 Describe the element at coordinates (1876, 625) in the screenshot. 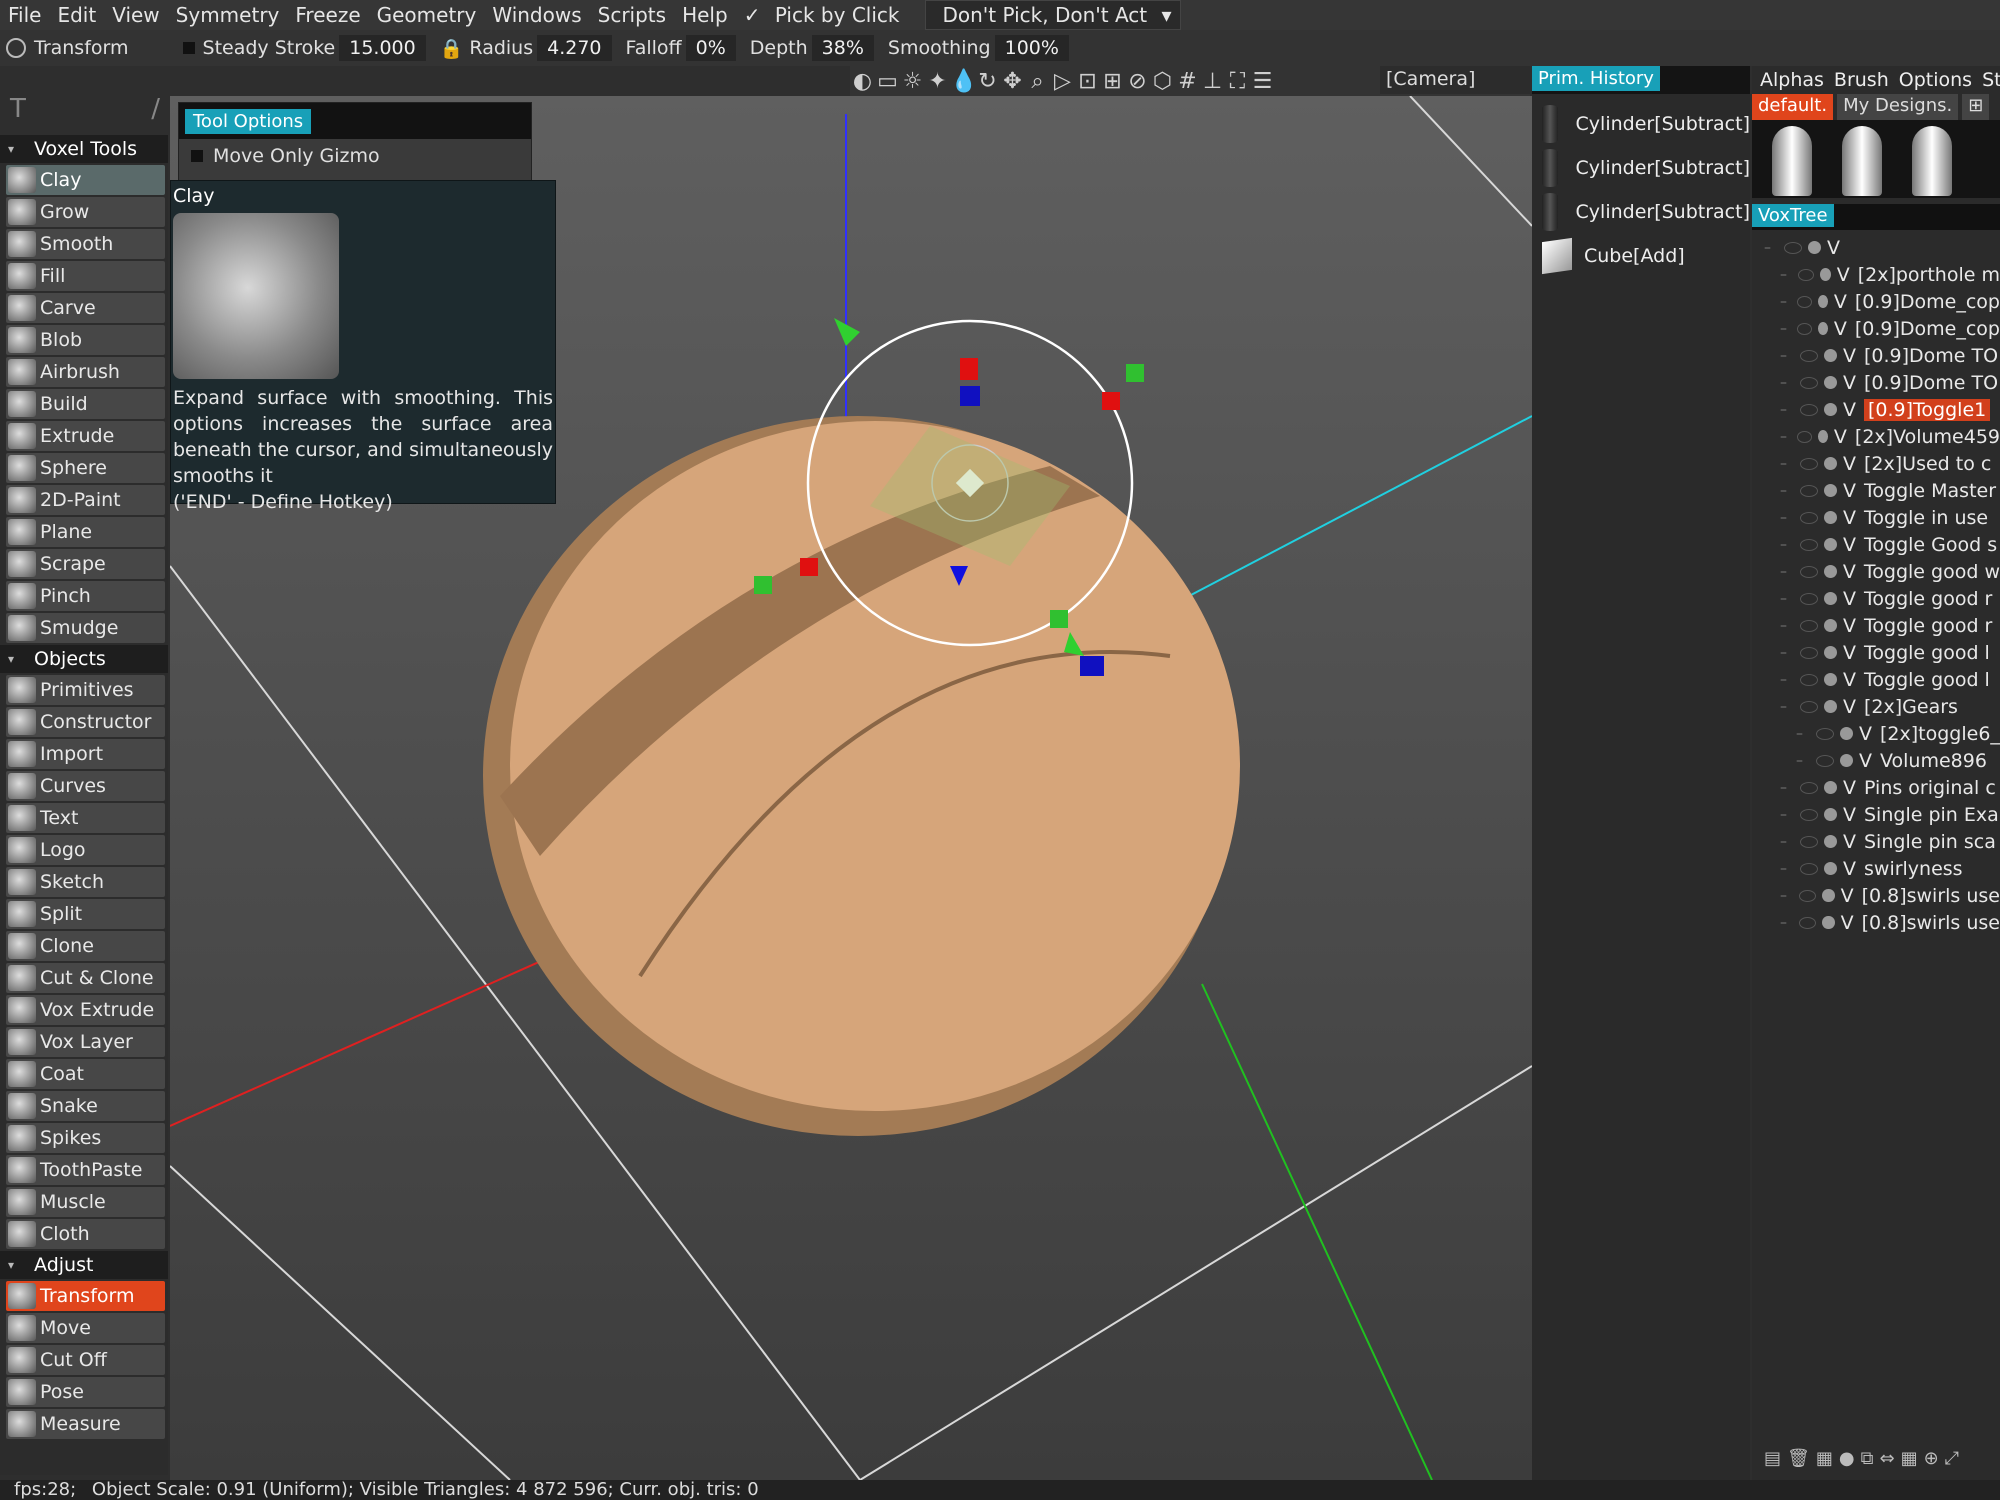

I see `voxtree-row: – V Toggle good r` at that location.